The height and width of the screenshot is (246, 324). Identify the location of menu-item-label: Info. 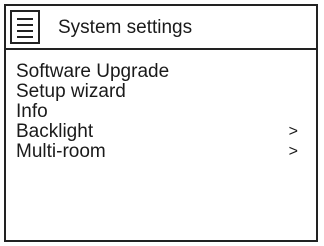
(32, 111).